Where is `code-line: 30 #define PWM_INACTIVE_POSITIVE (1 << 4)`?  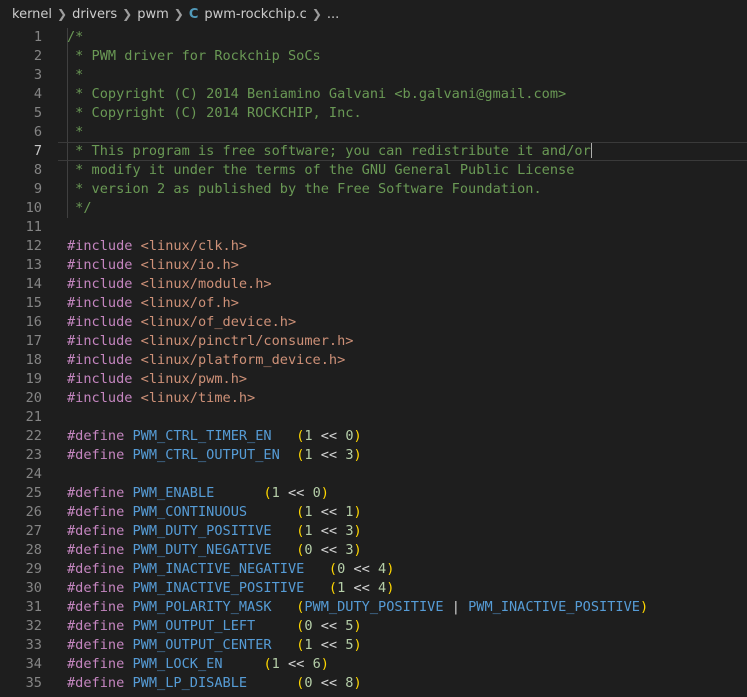
code-line: 30 #define PWM_INACTIVE_POSITIVE (1 << 4) is located at coordinates (373, 588).